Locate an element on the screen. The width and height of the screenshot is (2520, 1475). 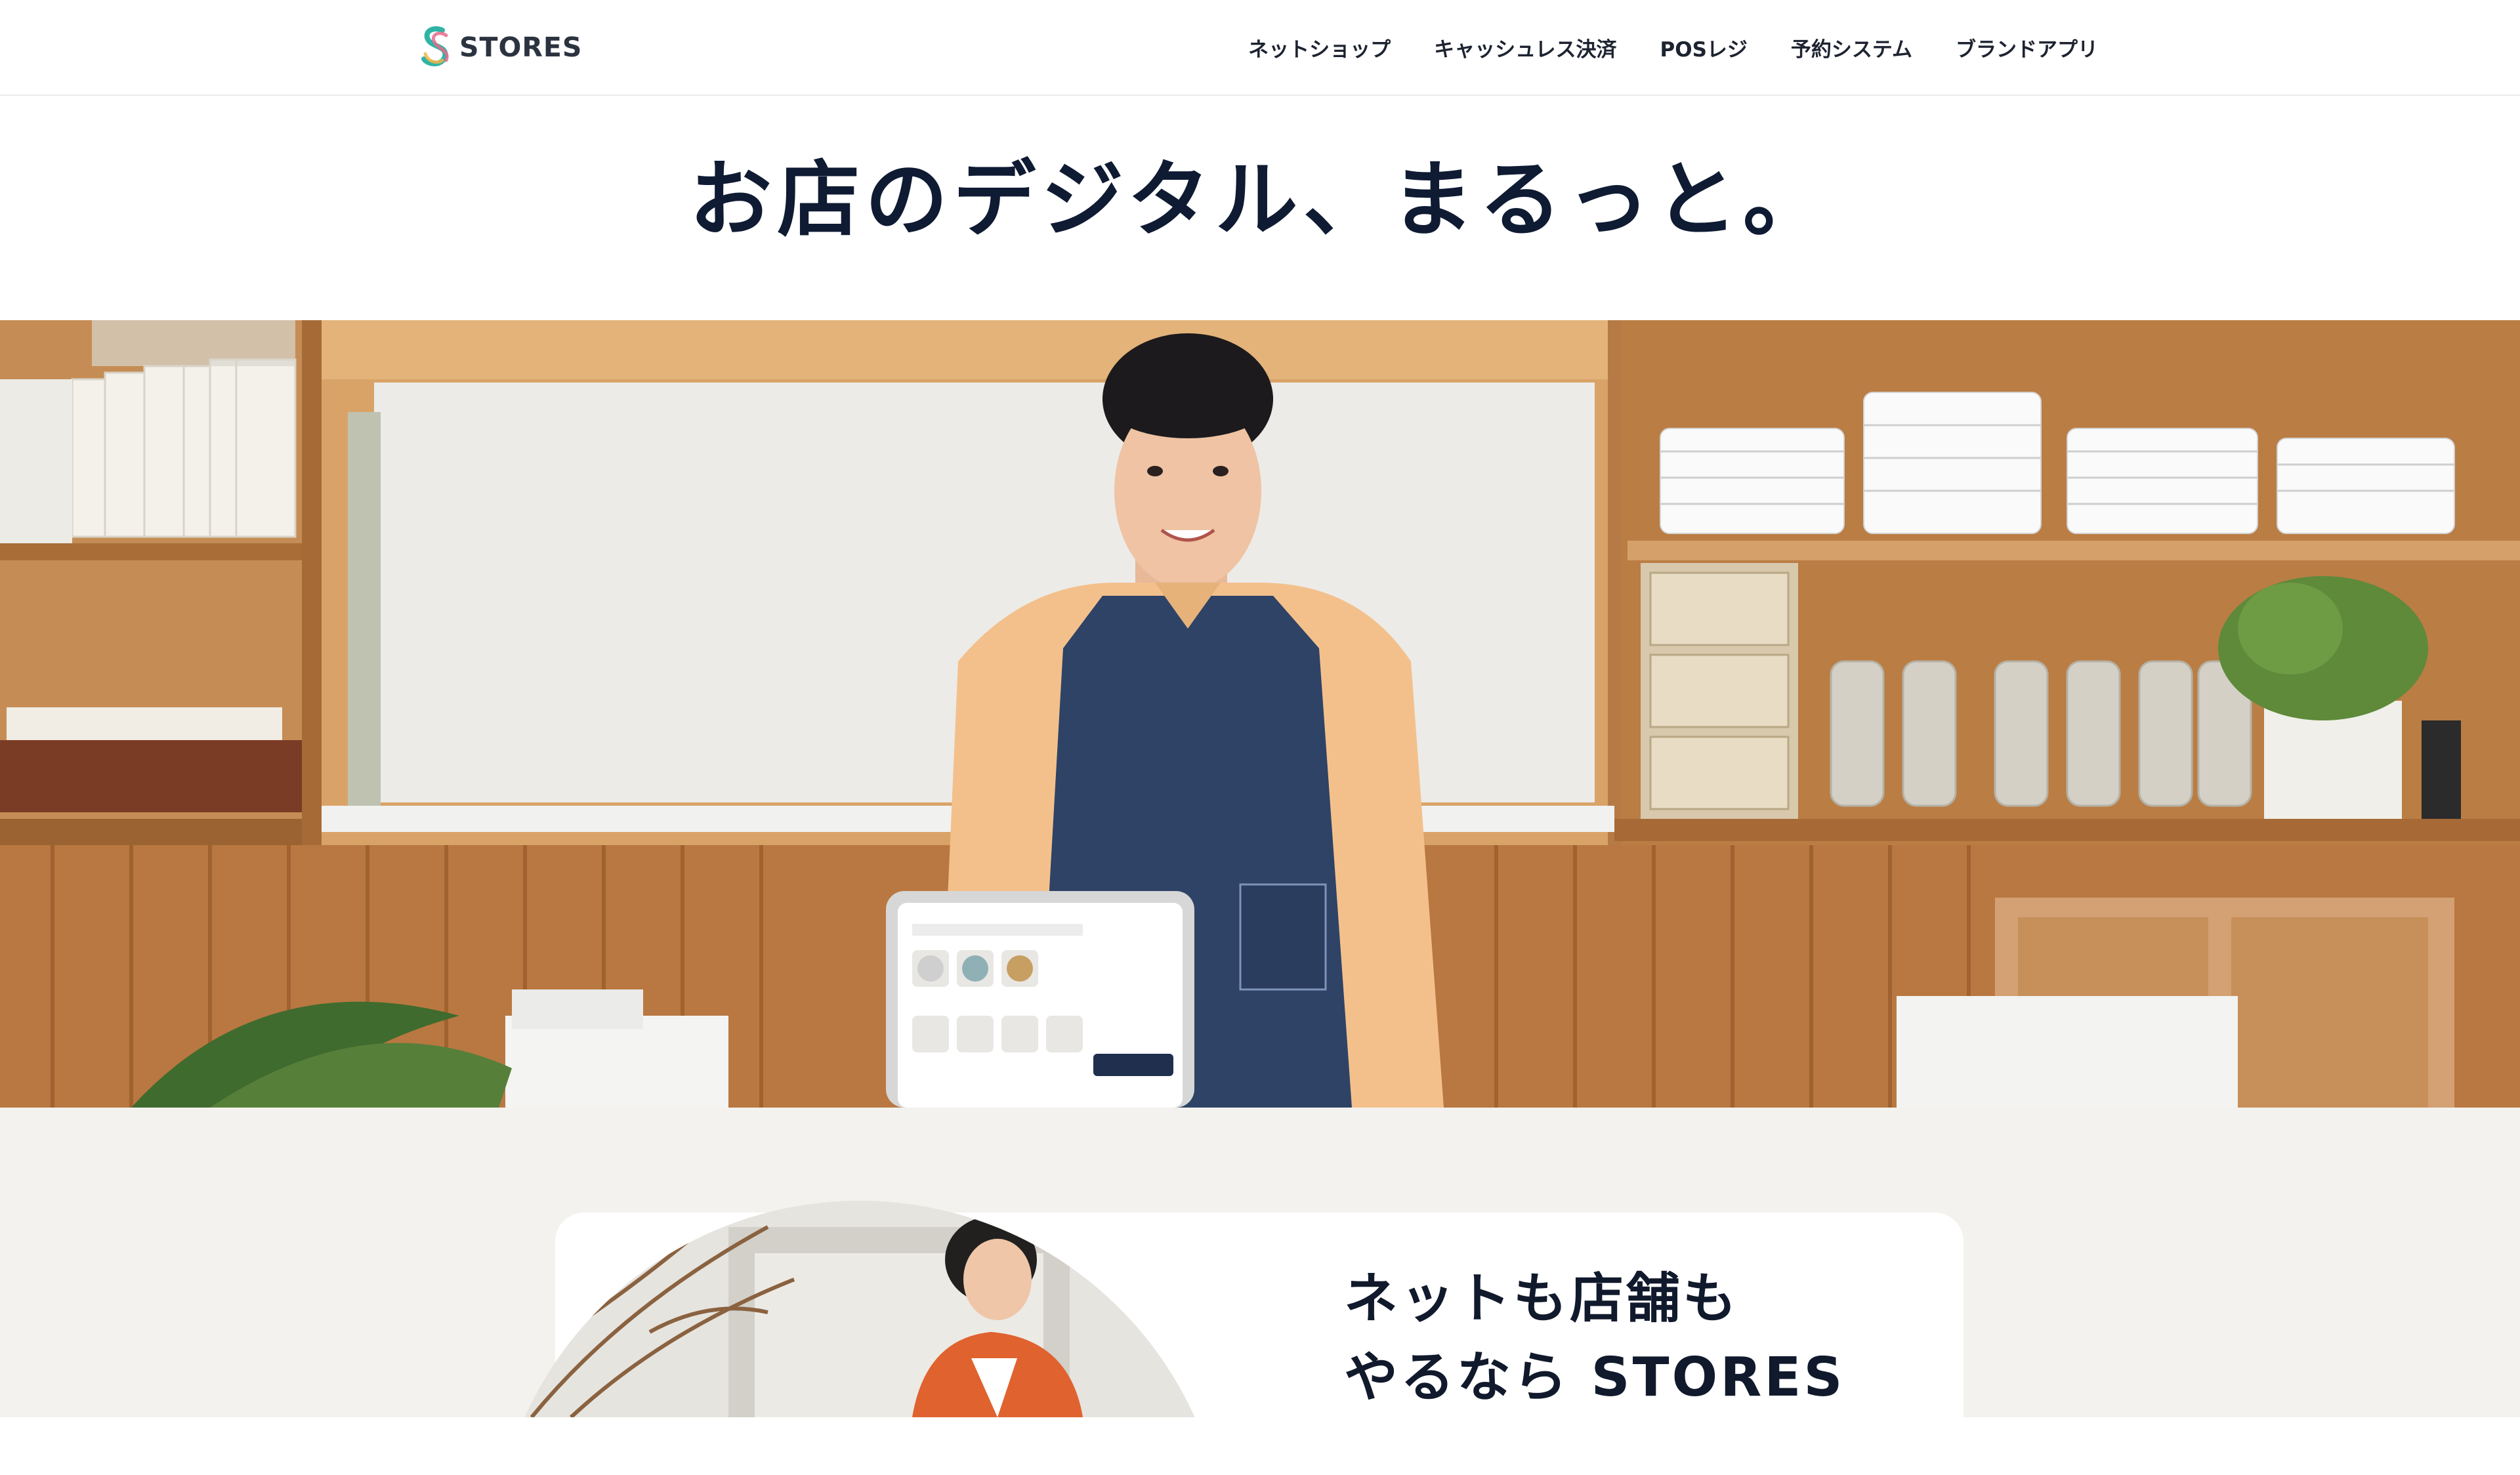
hero-title: お店のデジタル、まるっと。 is located at coordinates (1260, 200).